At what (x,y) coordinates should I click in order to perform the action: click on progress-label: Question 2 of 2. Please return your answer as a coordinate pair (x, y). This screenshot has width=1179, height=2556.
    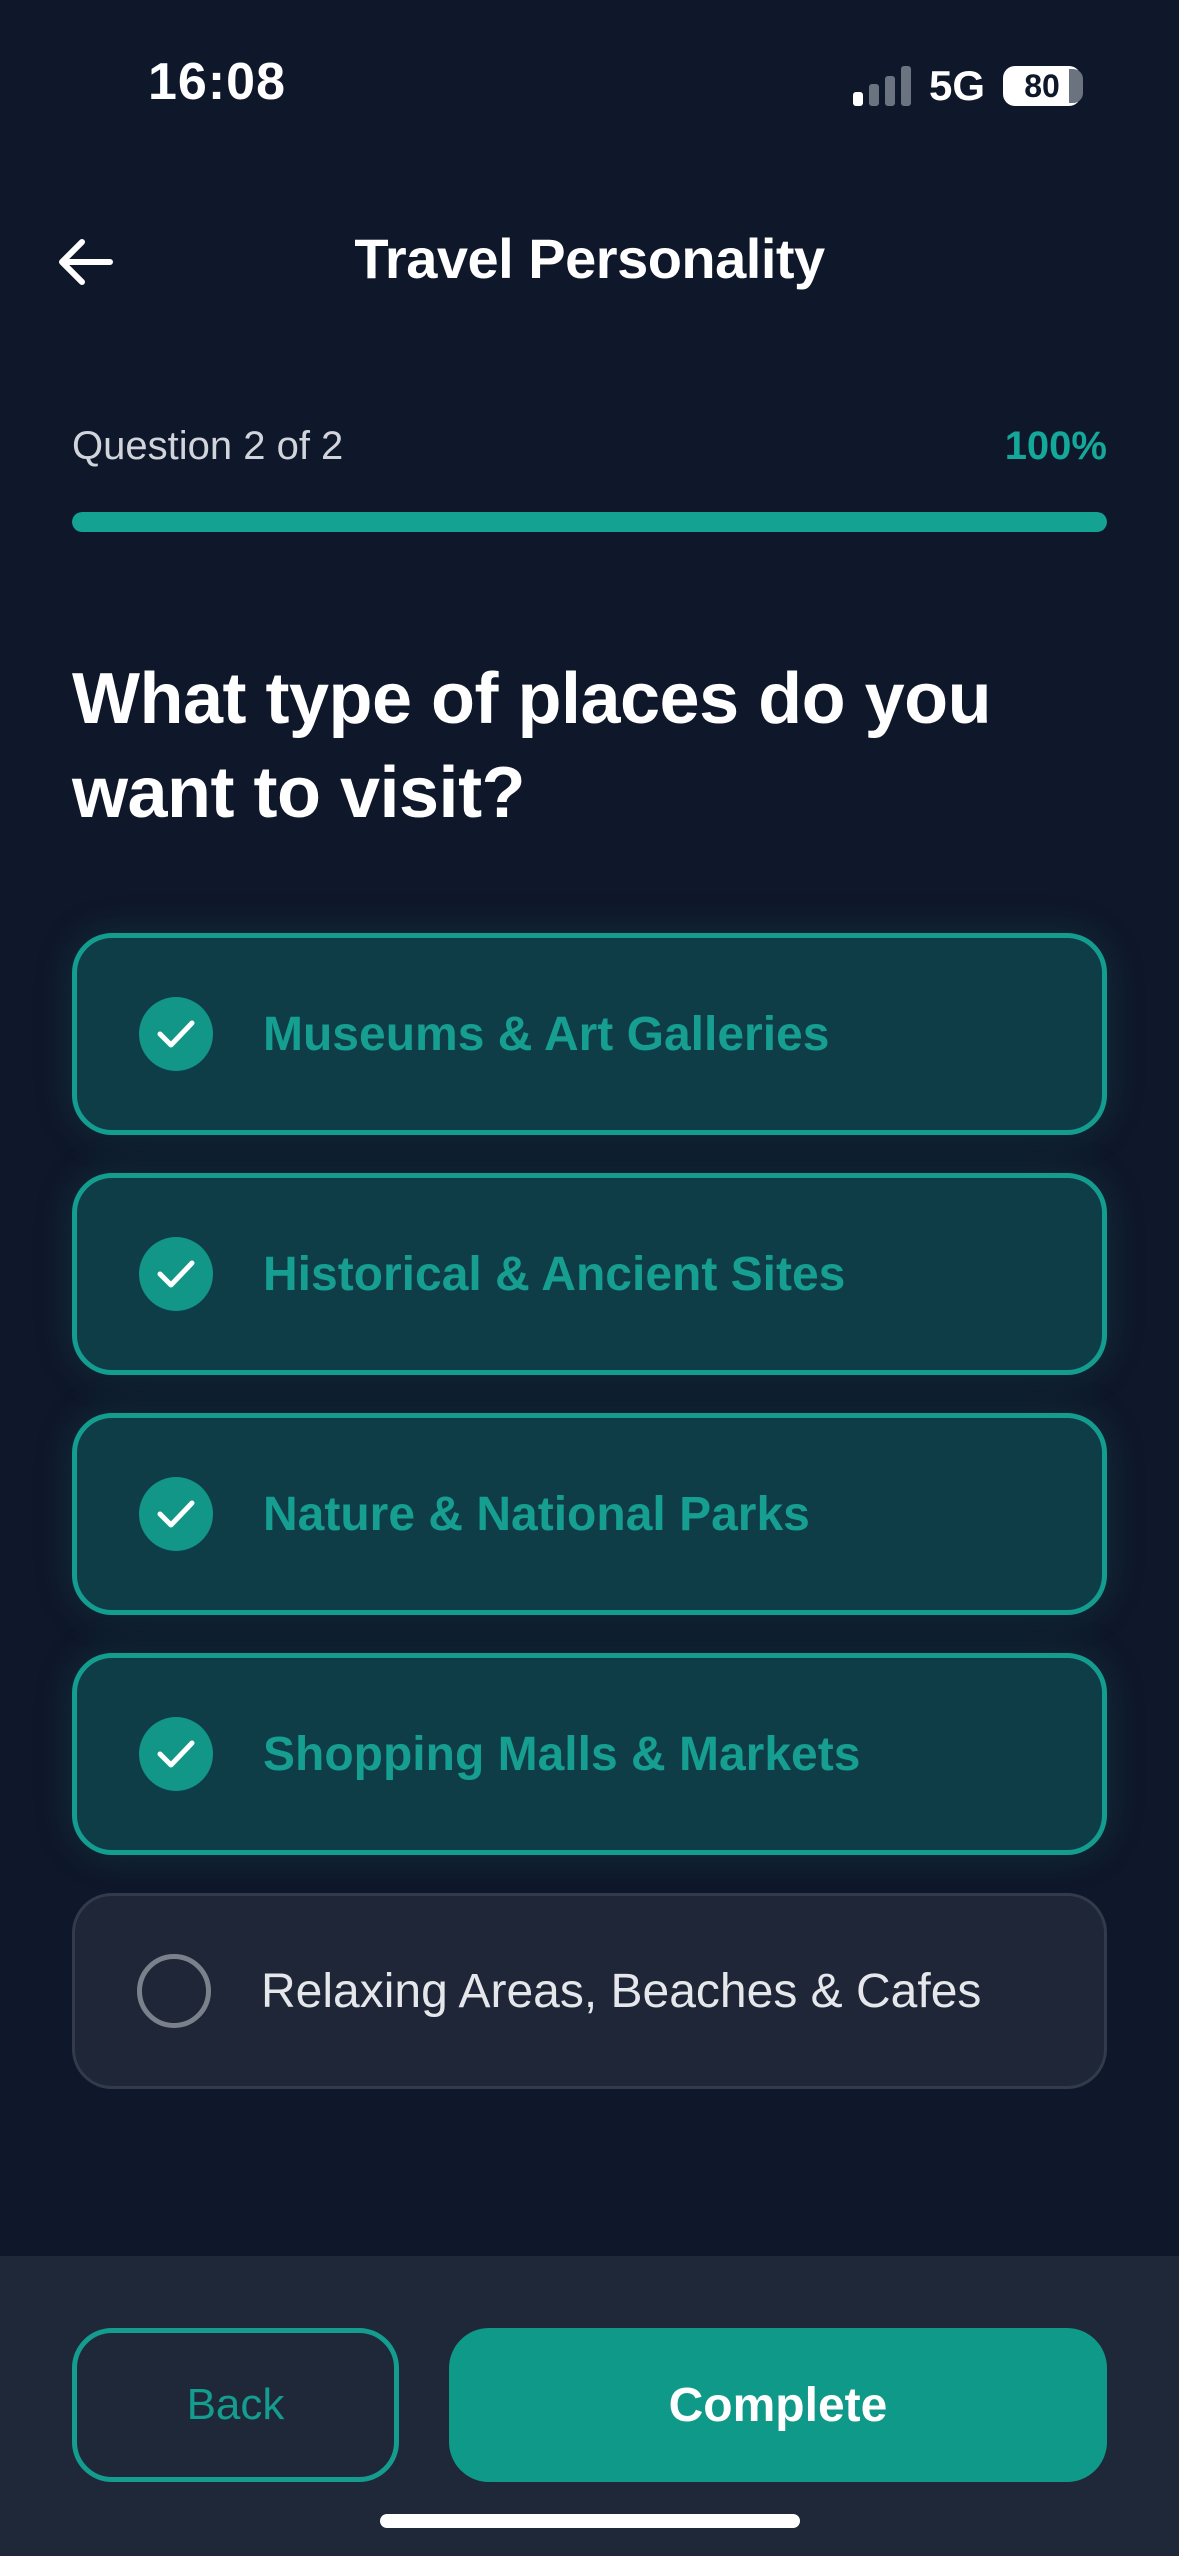
    Looking at the image, I should click on (208, 446).